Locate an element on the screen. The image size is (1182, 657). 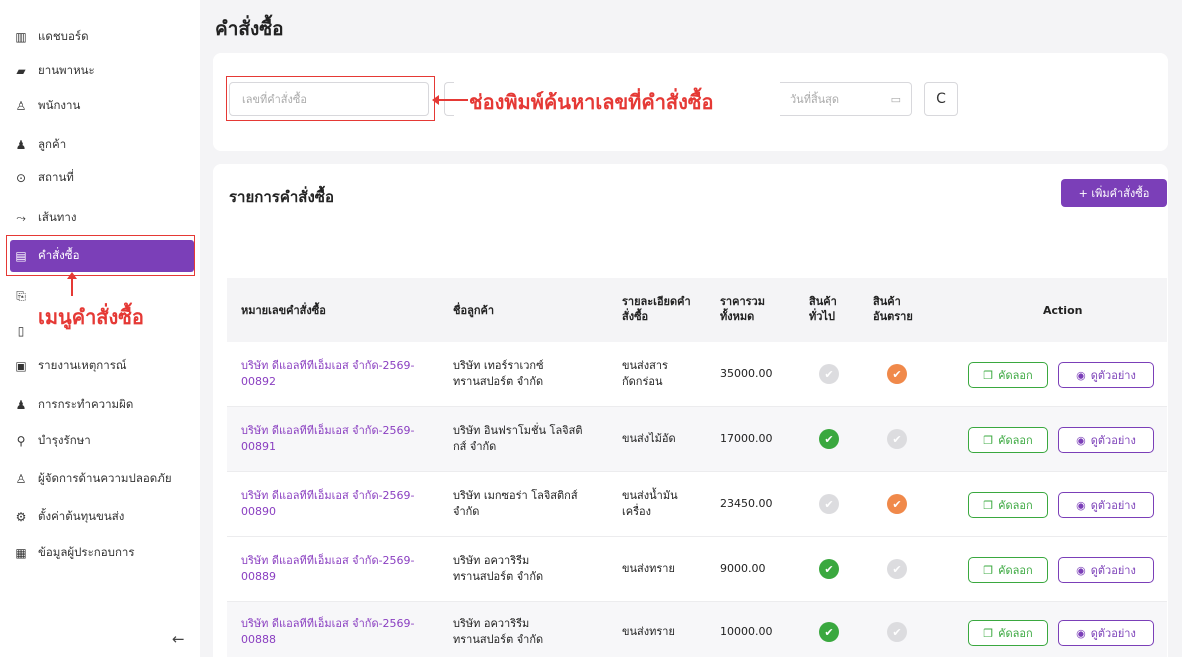
list-title: รายการคำสั่งซื้อ is located at coordinates (281, 197).